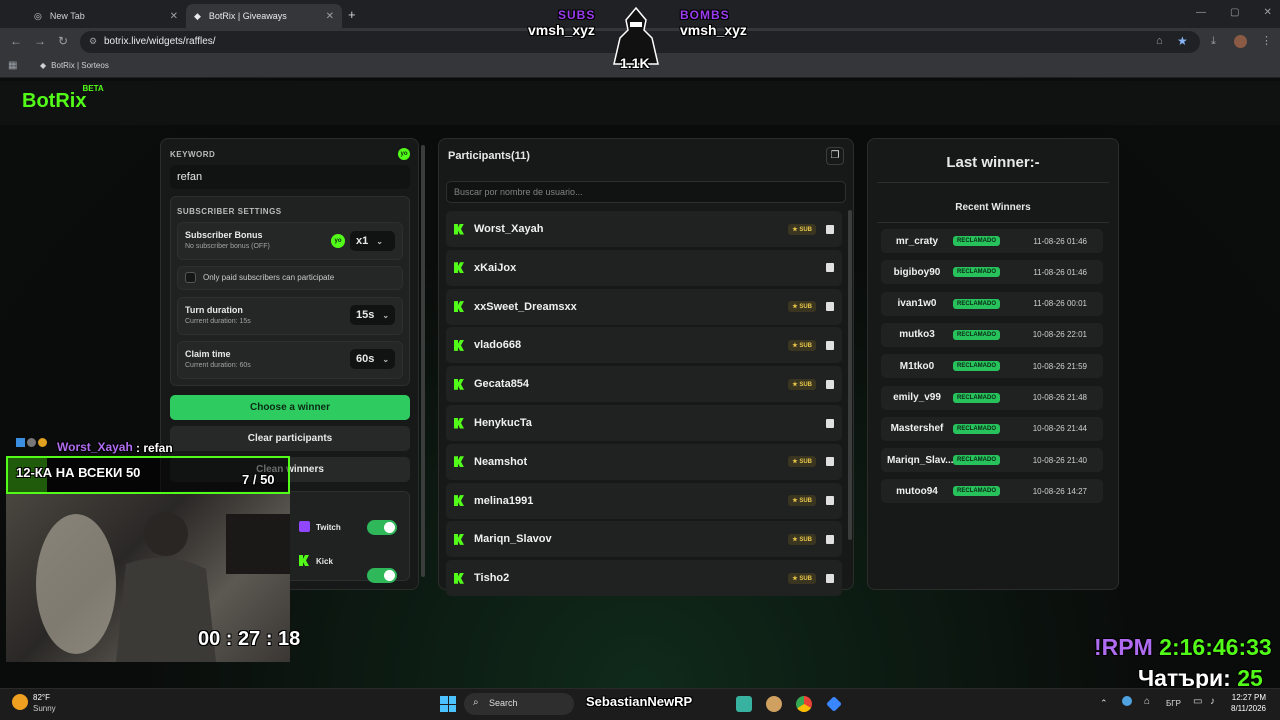  I want to click on language-indicator: БГР, so click(1173, 703).